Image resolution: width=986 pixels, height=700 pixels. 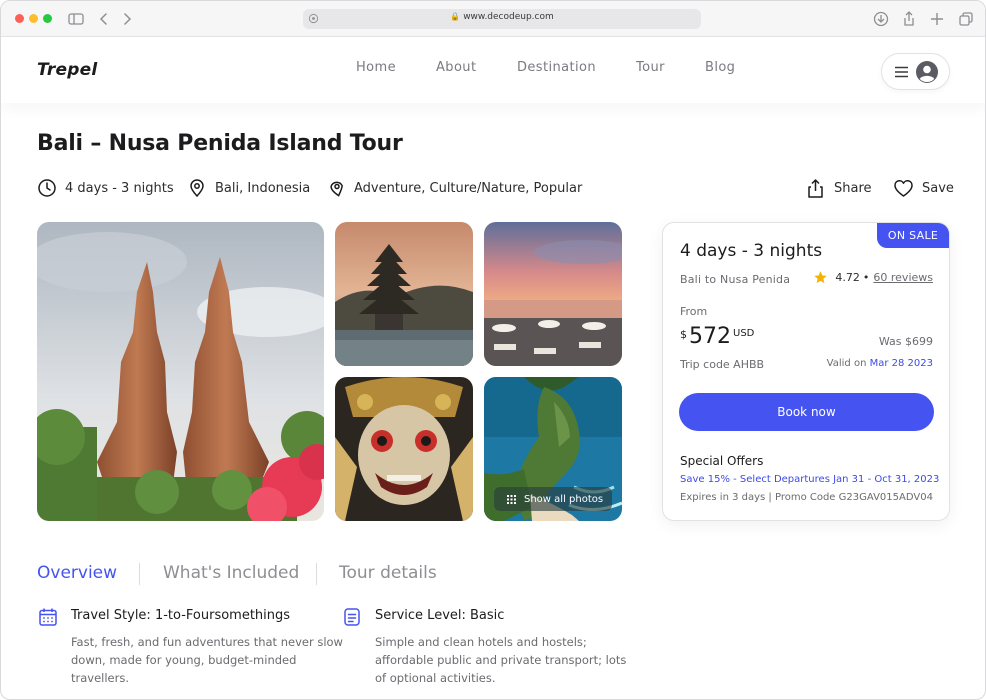 I want to click on close-window-button, so click(x=19, y=18).